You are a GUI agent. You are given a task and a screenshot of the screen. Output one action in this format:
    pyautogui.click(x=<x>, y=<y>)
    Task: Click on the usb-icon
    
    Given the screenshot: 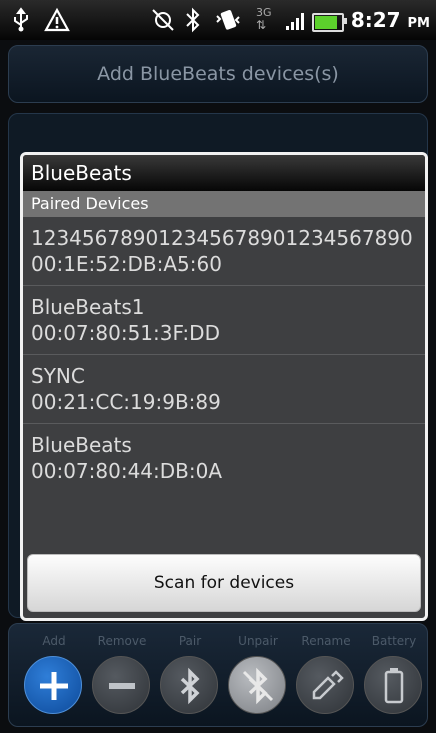 What is the action you would take?
    pyautogui.click(x=21, y=20)
    